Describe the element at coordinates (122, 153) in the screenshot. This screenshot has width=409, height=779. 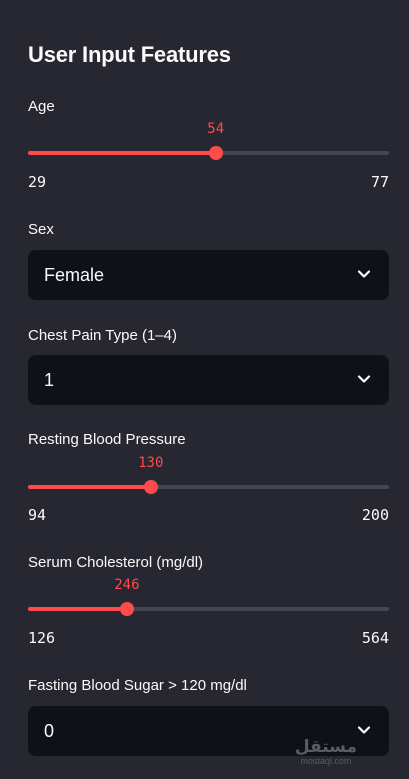
I see `age-slider-fill` at that location.